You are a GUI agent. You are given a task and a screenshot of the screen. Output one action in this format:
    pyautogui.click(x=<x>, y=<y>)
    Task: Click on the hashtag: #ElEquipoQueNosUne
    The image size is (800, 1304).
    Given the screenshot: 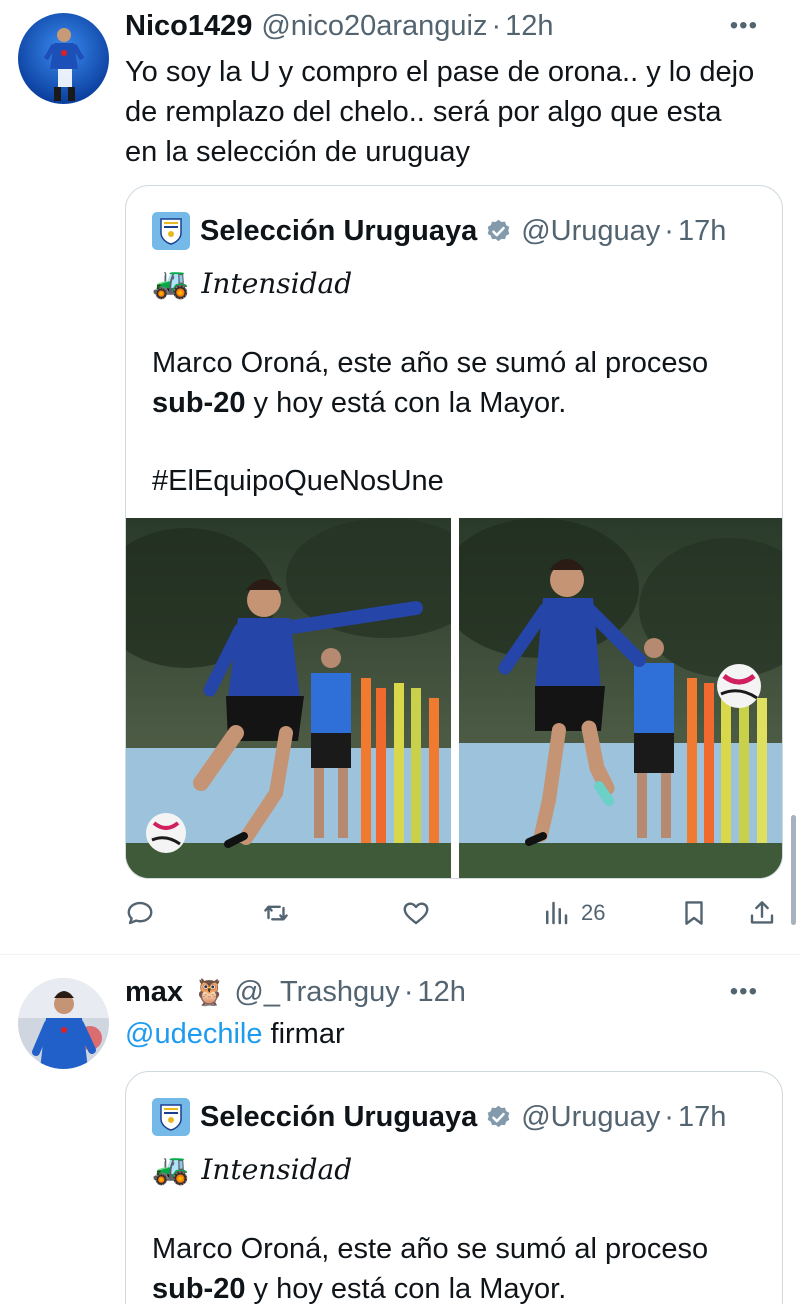 What is the action you would take?
    pyautogui.click(x=298, y=481)
    